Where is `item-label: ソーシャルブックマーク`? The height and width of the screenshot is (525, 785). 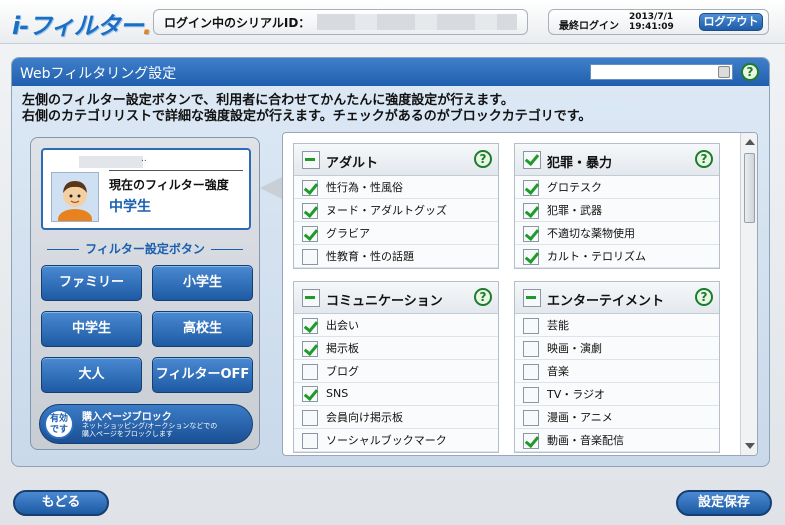
item-label: ソーシャルブックマーク is located at coordinates (386, 440).